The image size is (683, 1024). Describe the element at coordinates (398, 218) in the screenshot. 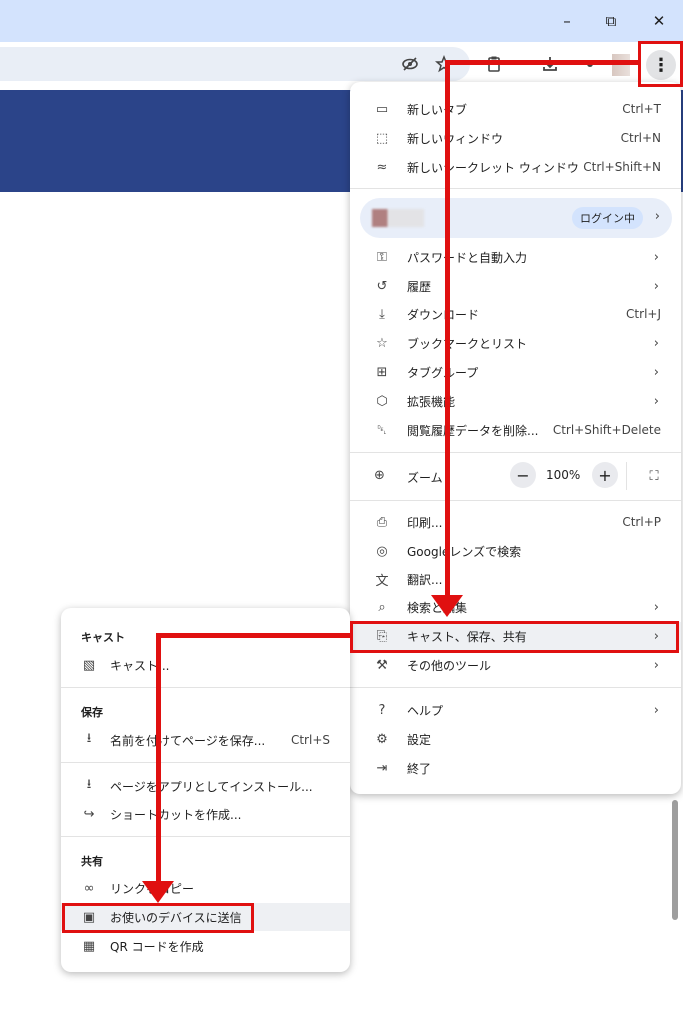

I see `profile-avatar-blurred` at that location.